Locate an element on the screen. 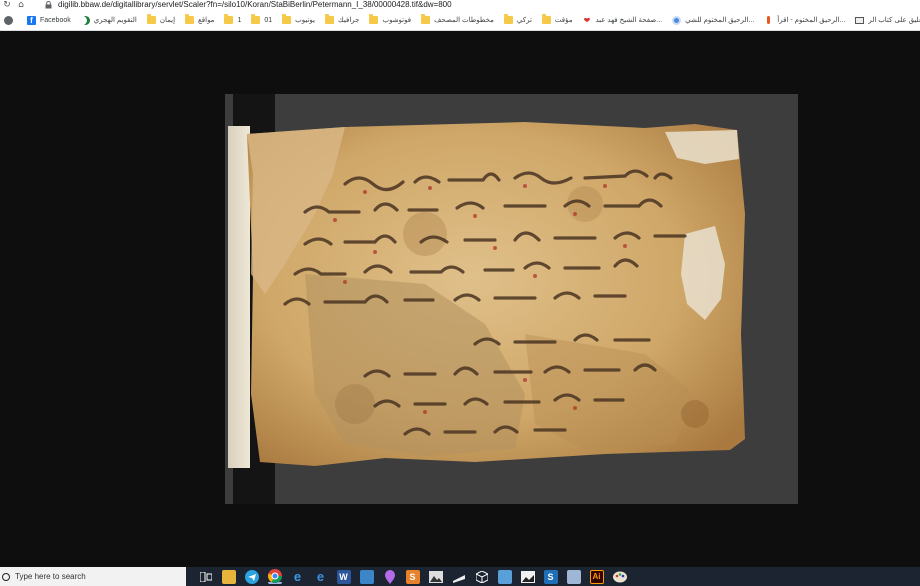 Image resolution: width=920 pixels, height=586 pixels. bookmark-folder-1: 1 is located at coordinates (233, 19).